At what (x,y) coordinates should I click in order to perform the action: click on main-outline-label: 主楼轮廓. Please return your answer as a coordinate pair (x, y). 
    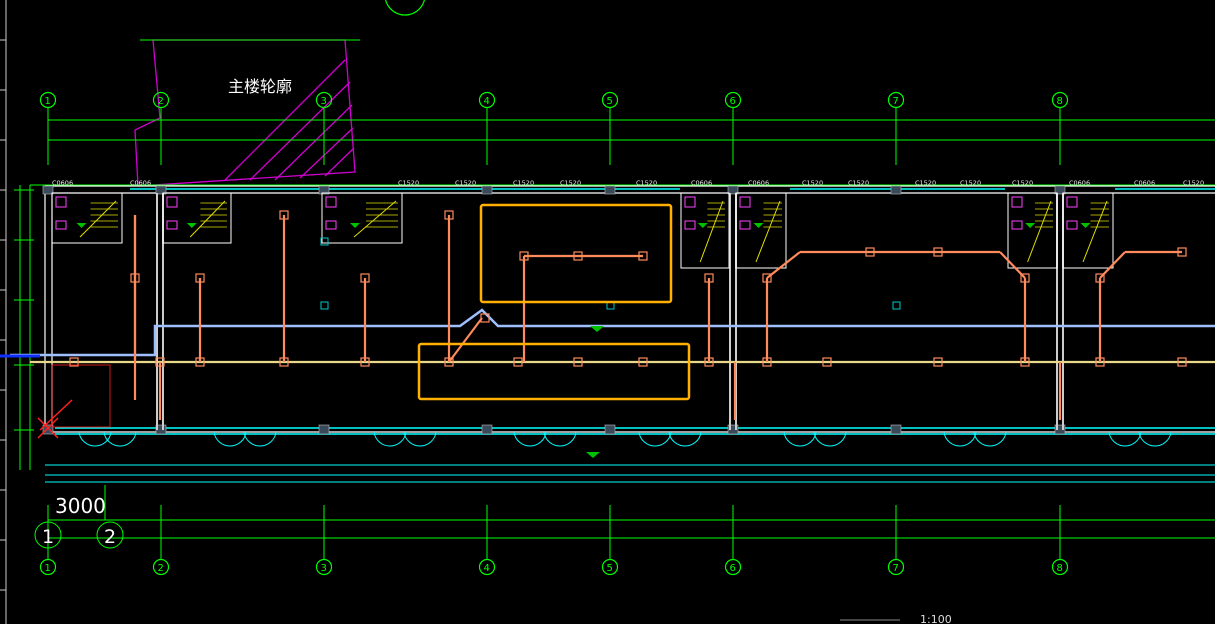
    Looking at the image, I should click on (260, 86).